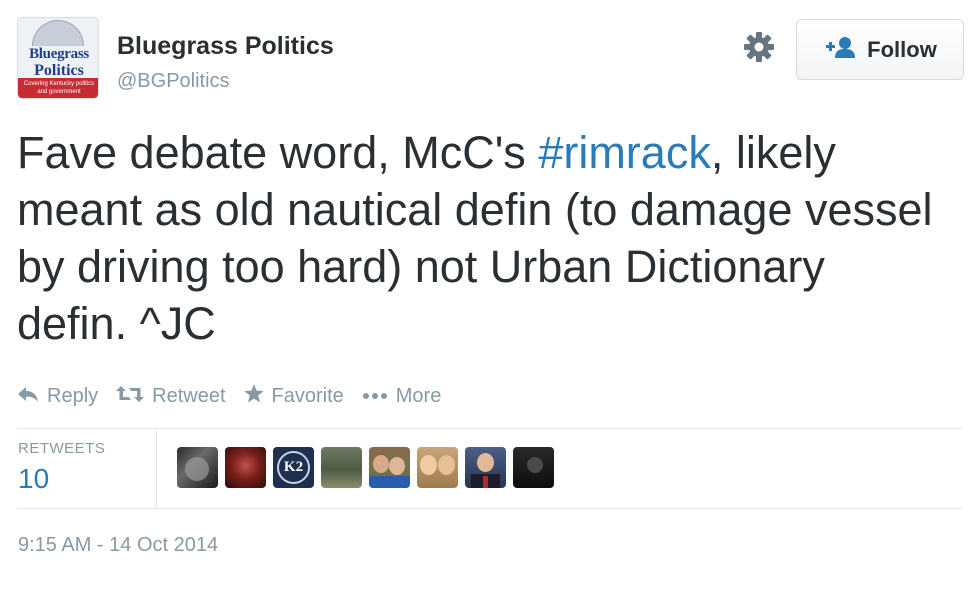 The width and height of the screenshot is (980, 593). I want to click on more-action: More, so click(402, 396).